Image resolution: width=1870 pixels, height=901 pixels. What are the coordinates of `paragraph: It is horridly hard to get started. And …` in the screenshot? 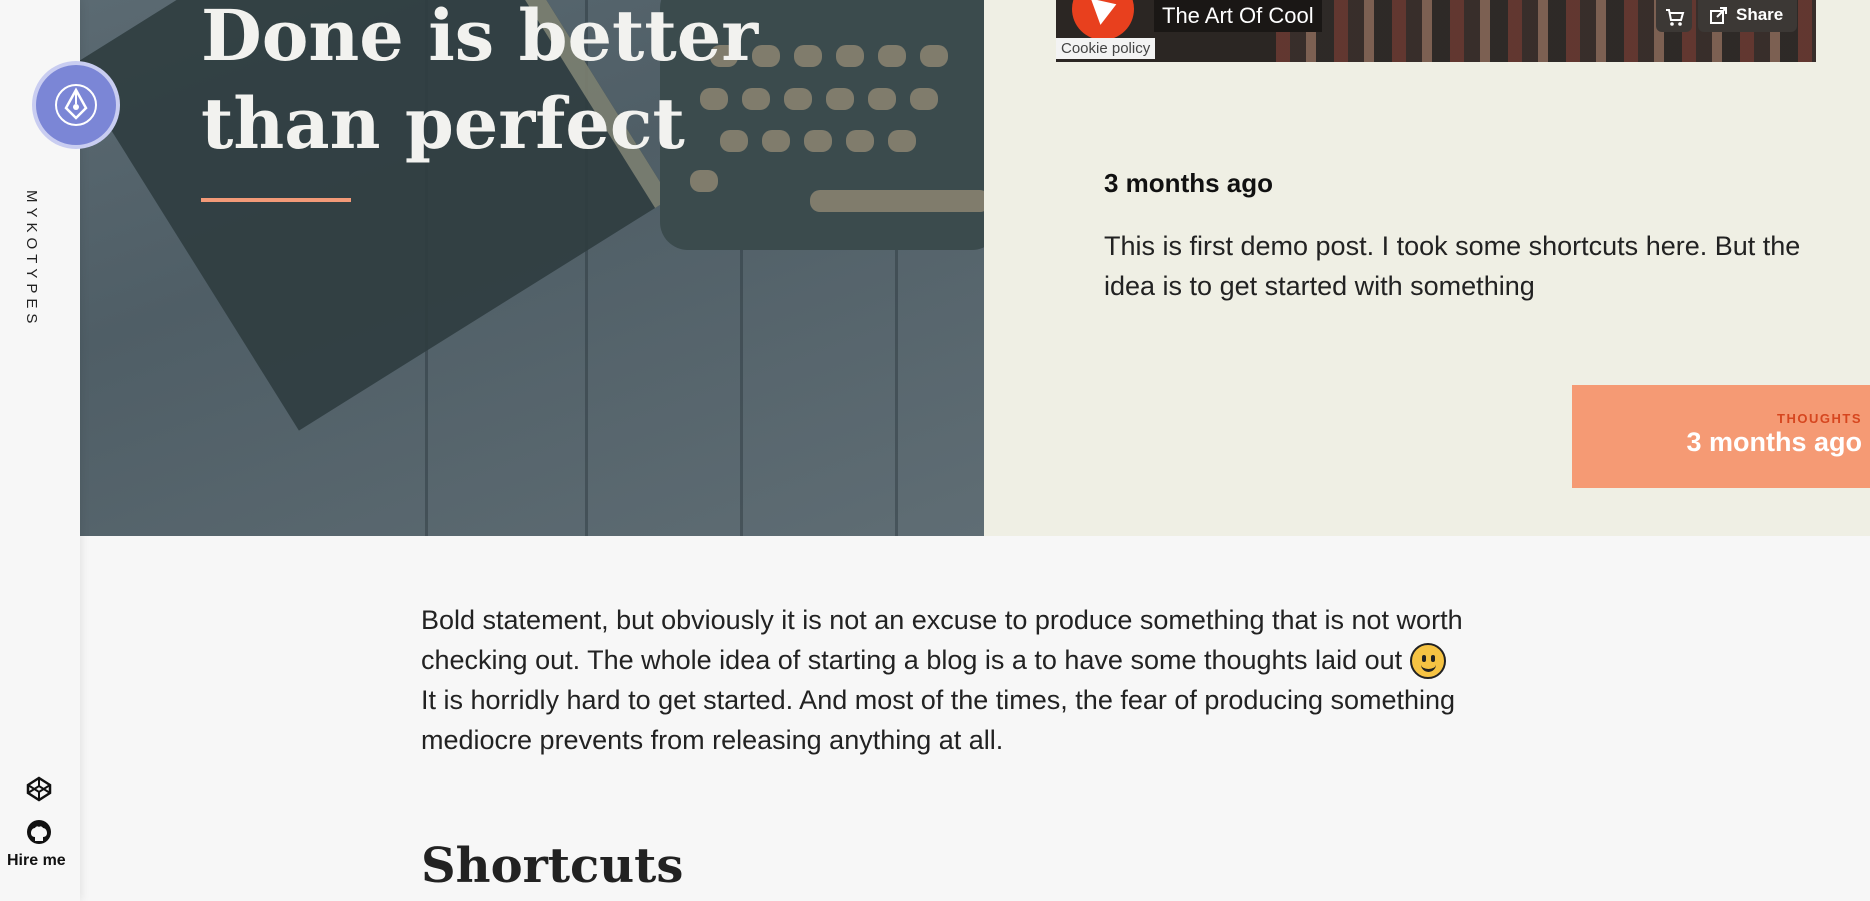 It's located at (938, 720).